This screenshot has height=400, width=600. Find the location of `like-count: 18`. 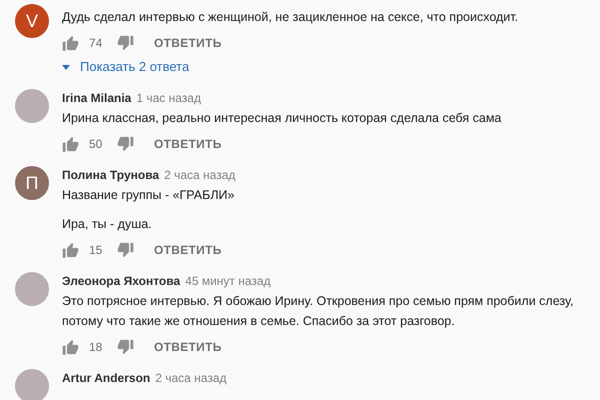

like-count: 18 is located at coordinates (96, 347).